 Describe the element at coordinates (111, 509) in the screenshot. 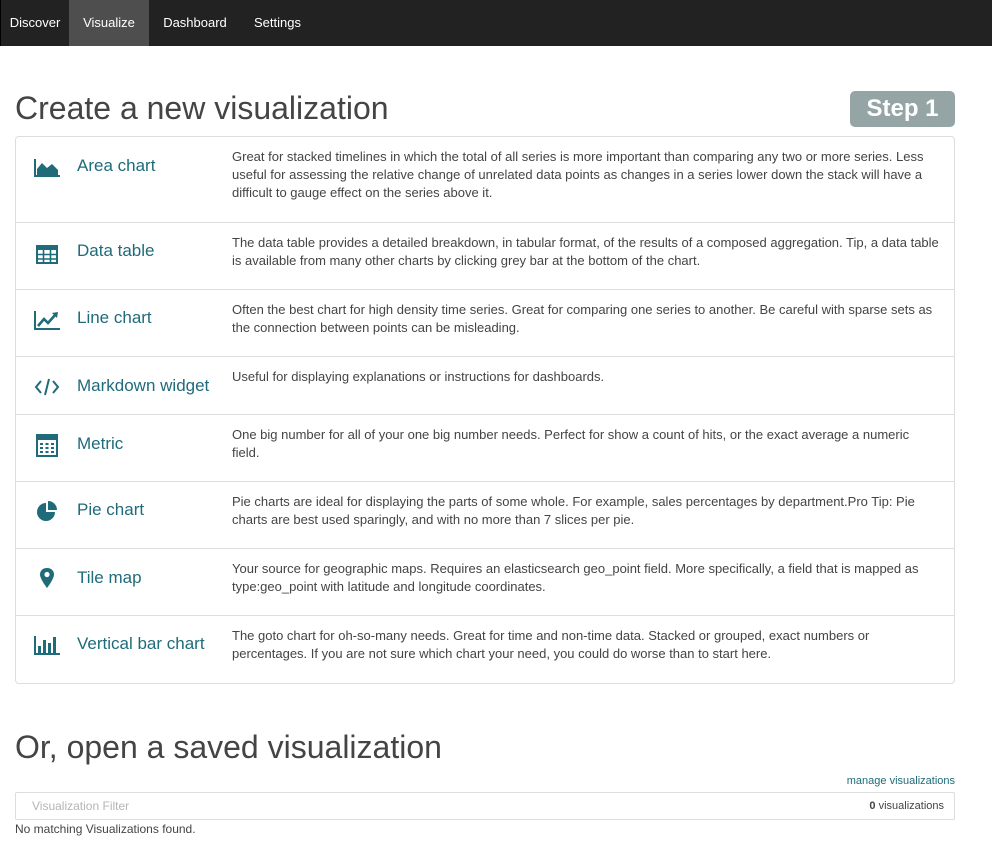

I see `vis-name: Pie chart` at that location.